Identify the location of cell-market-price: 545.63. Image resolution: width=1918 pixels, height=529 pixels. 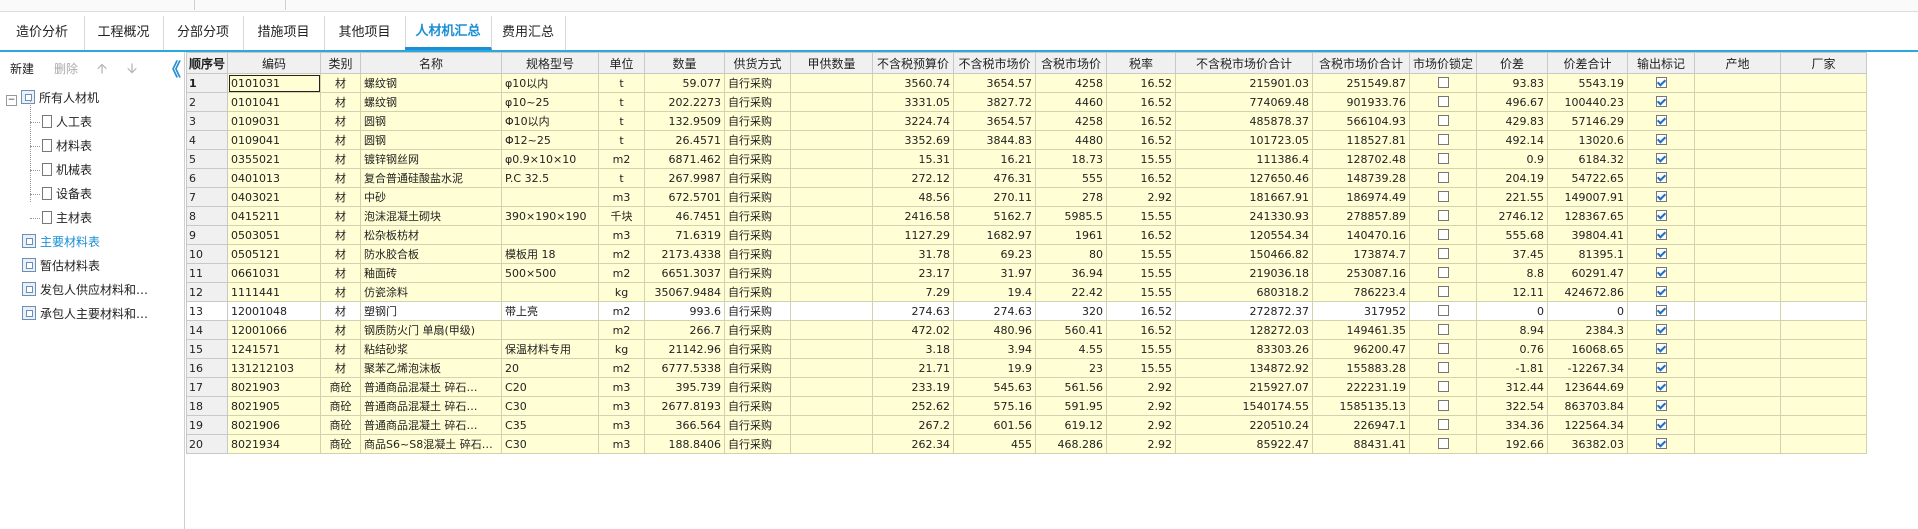
(995, 387).